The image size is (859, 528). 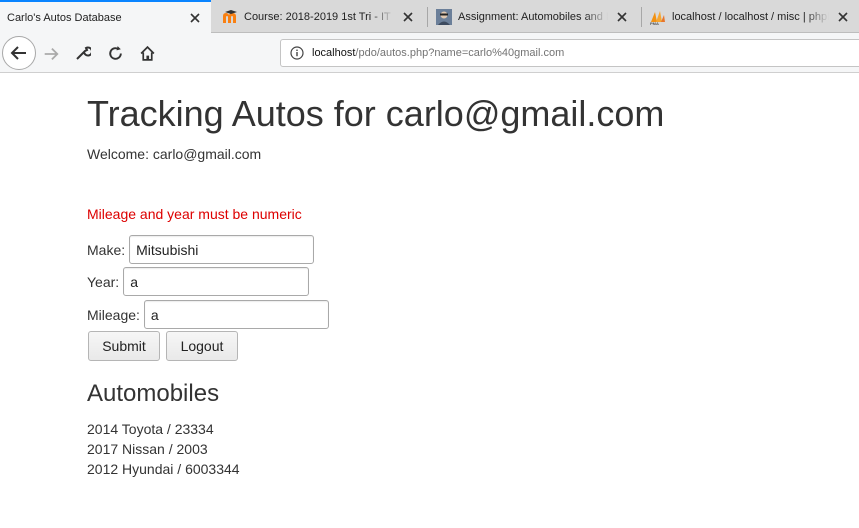 What do you see at coordinates (163, 469) in the screenshot?
I see `list-item: 2012 Hyundai / 6003344` at bounding box center [163, 469].